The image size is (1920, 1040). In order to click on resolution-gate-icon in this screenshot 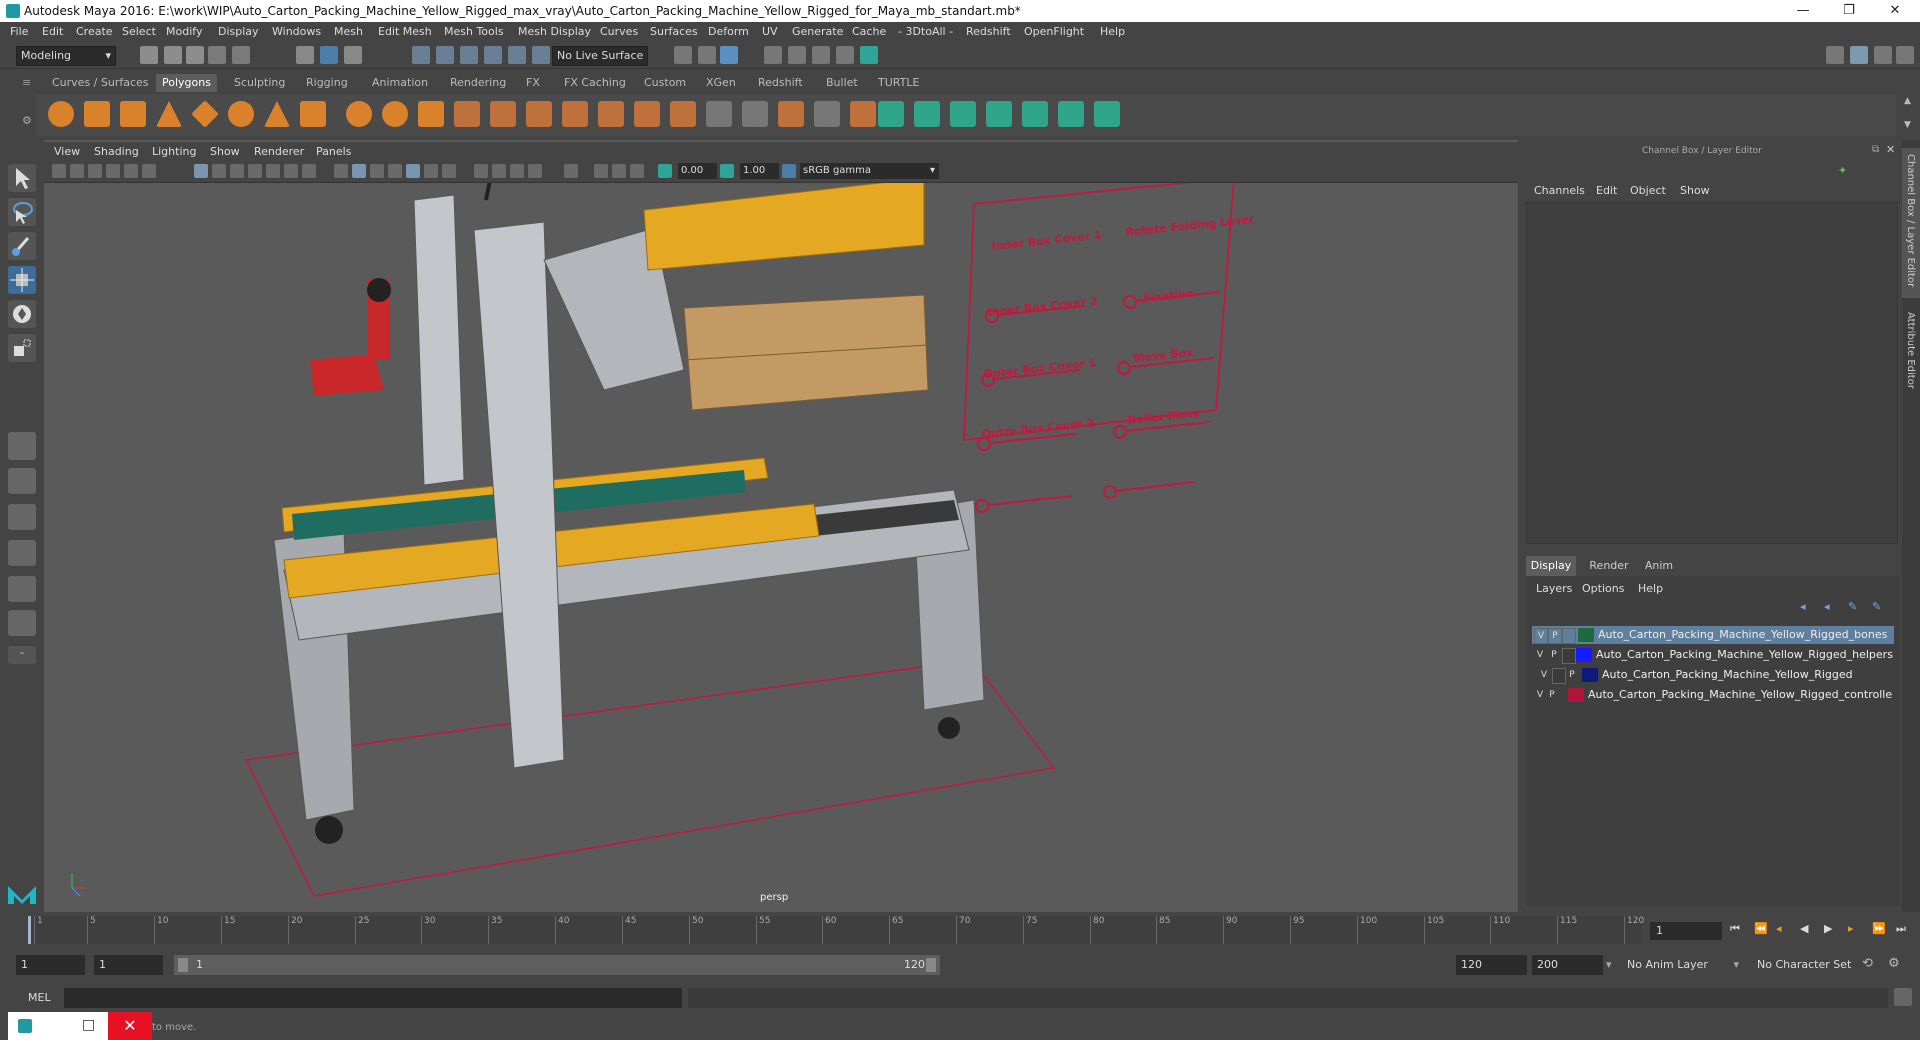, I will do `click(237, 171)`.